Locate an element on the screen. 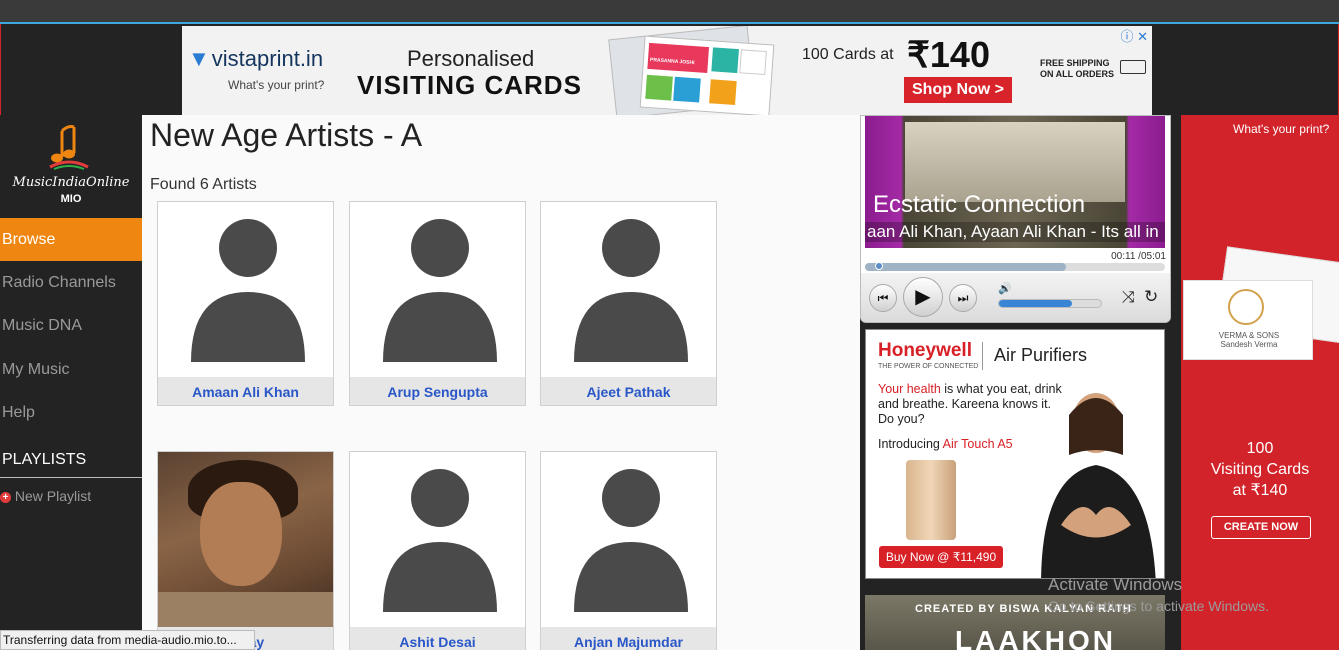 Image resolution: width=1339 pixels, height=650 pixels. volume-slider is located at coordinates (1050, 303).